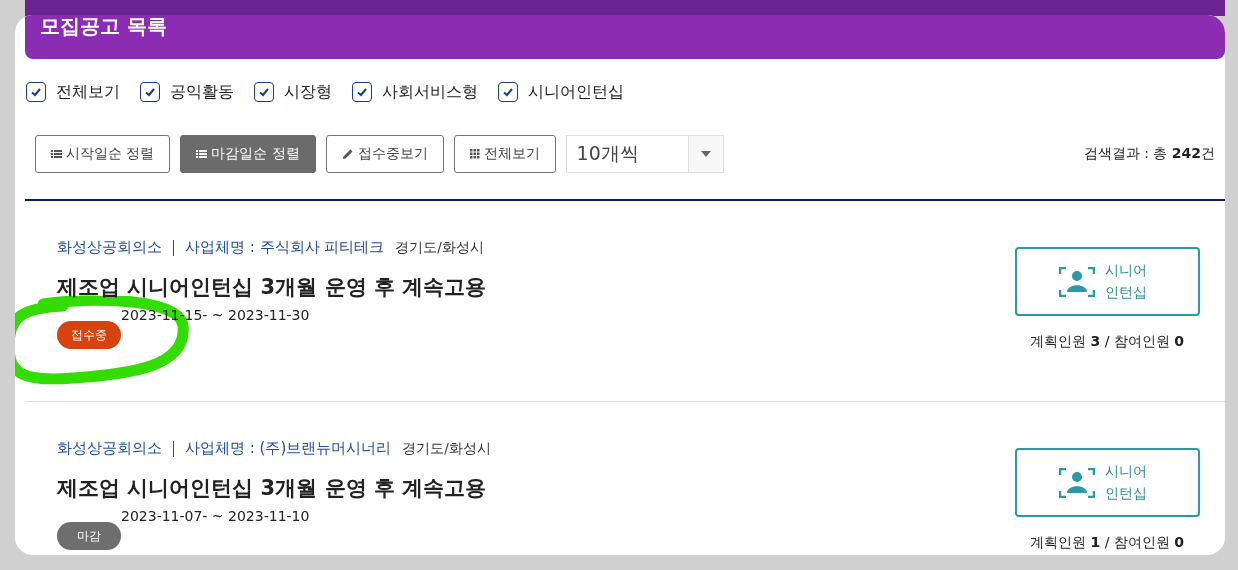  What do you see at coordinates (288, 448) in the screenshot?
I see `company-link: 사업체명 : (주)브랜뉴머시너리` at bounding box center [288, 448].